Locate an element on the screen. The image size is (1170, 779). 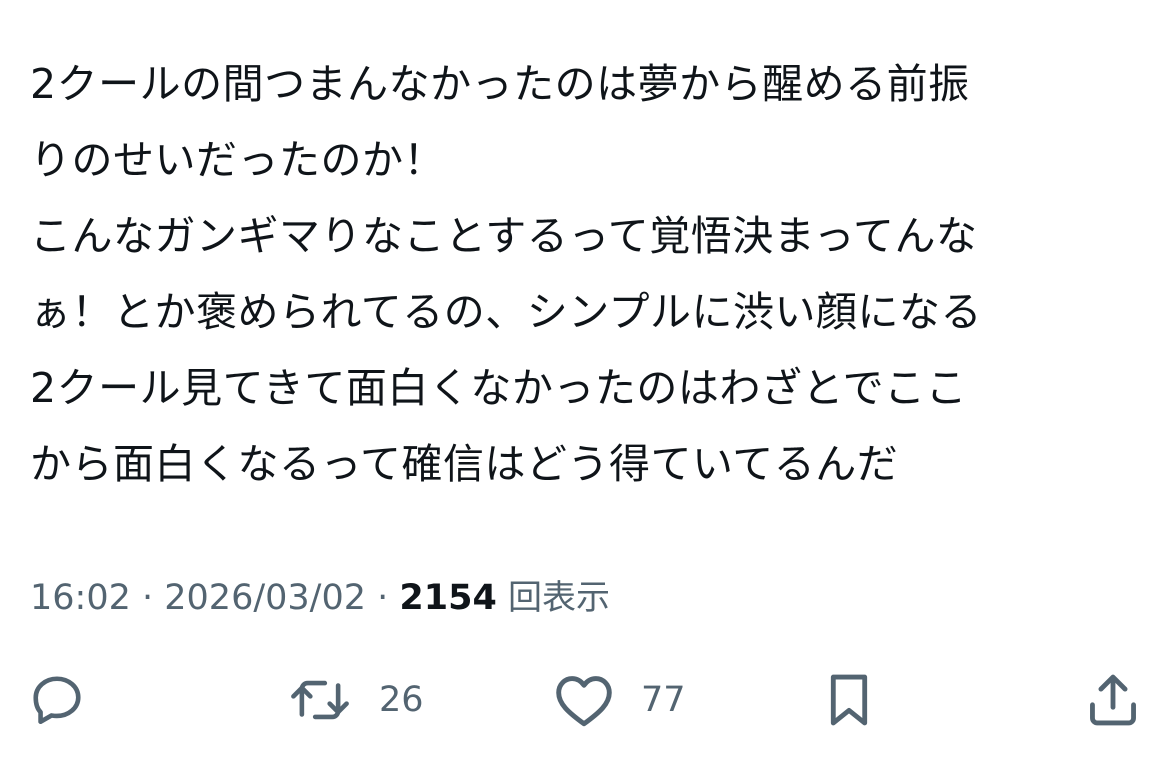
views-count: 2154 is located at coordinates (447, 598).